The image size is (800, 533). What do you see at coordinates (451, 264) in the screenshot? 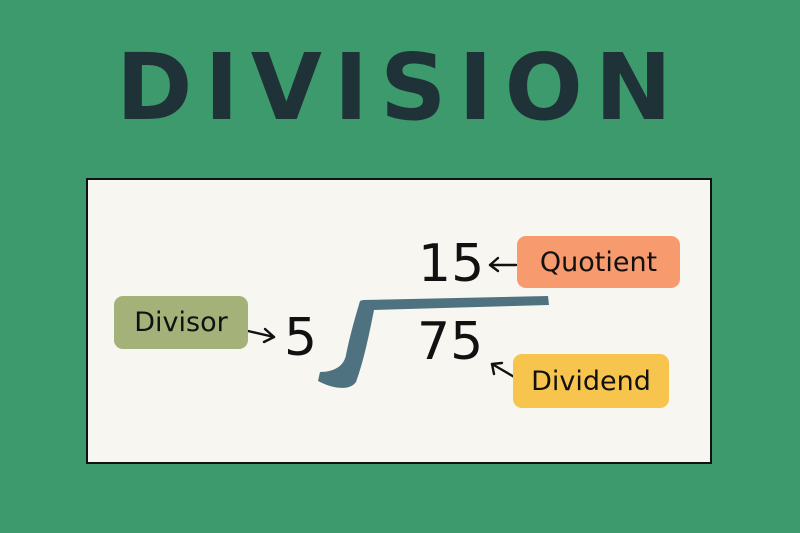
I see `quotient-value: 15` at bounding box center [451, 264].